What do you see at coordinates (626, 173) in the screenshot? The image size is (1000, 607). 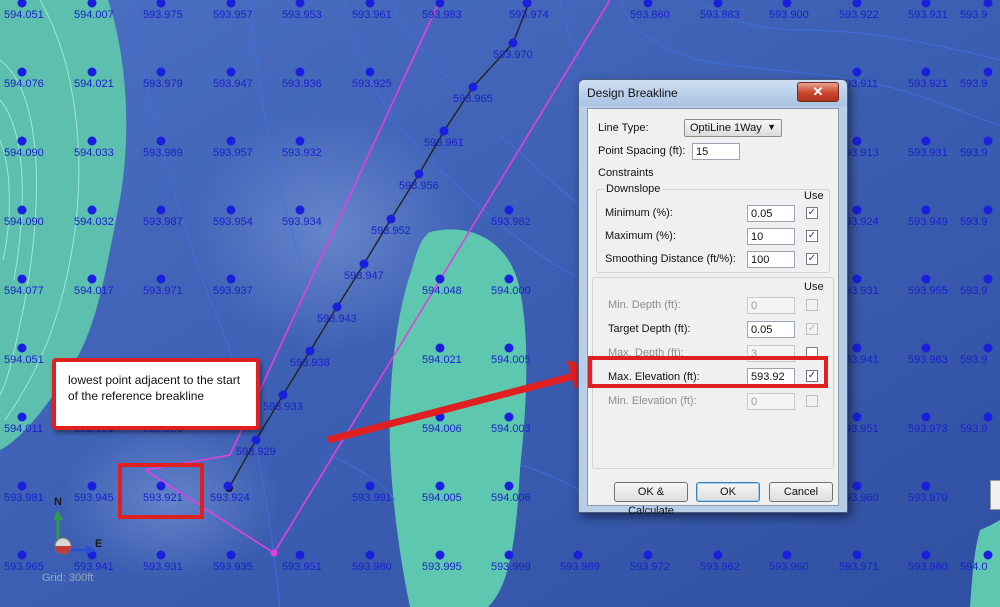 I see `constraints-label: Constraints` at bounding box center [626, 173].